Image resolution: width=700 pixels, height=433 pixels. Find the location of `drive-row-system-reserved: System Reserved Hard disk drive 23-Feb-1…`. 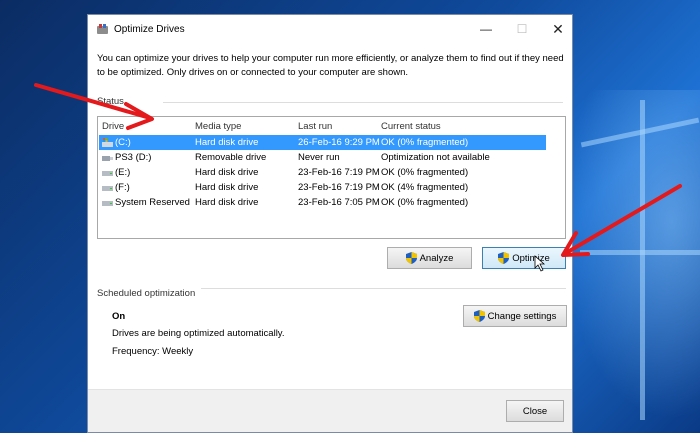

drive-row-system-reserved: System Reserved Hard disk drive 23-Feb-1… is located at coordinates (322, 202).